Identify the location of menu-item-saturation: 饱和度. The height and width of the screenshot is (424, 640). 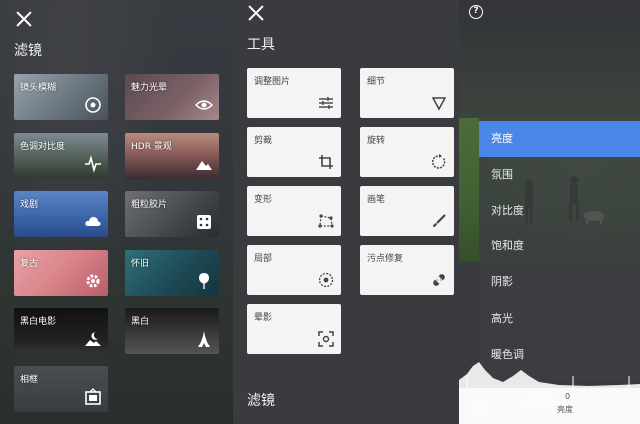
(559, 246).